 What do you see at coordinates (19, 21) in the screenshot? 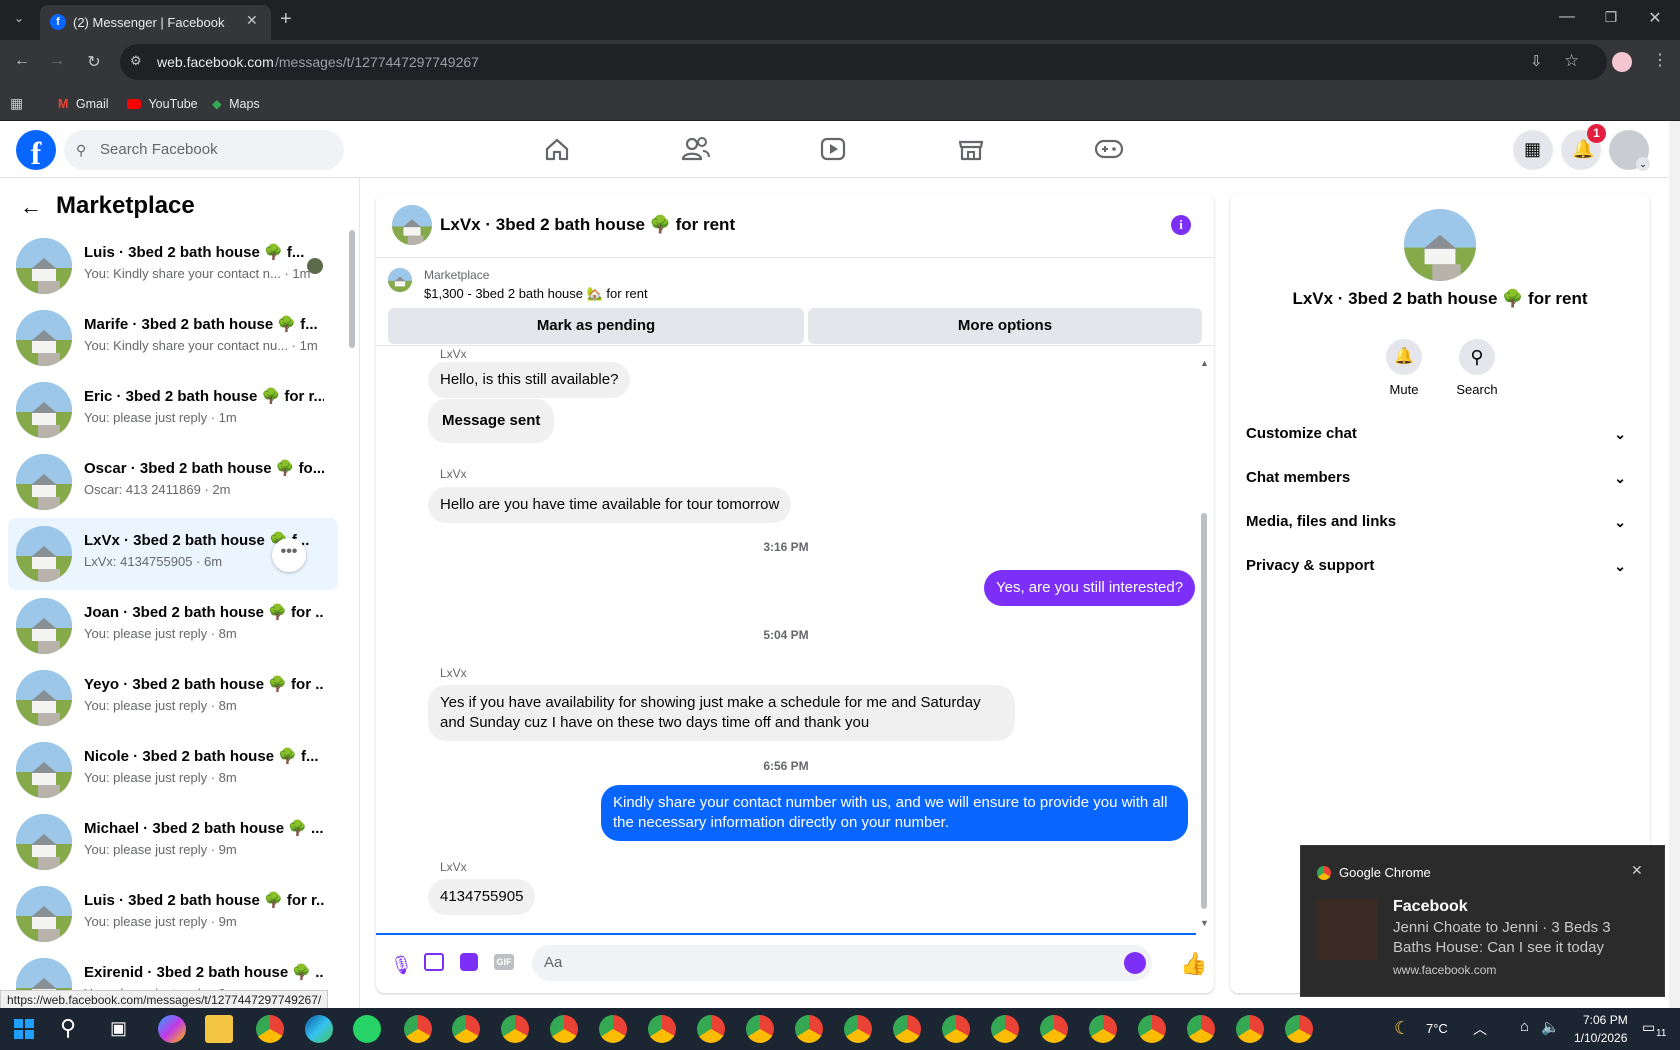
I see `tab-search-icon: ⌄` at bounding box center [19, 21].